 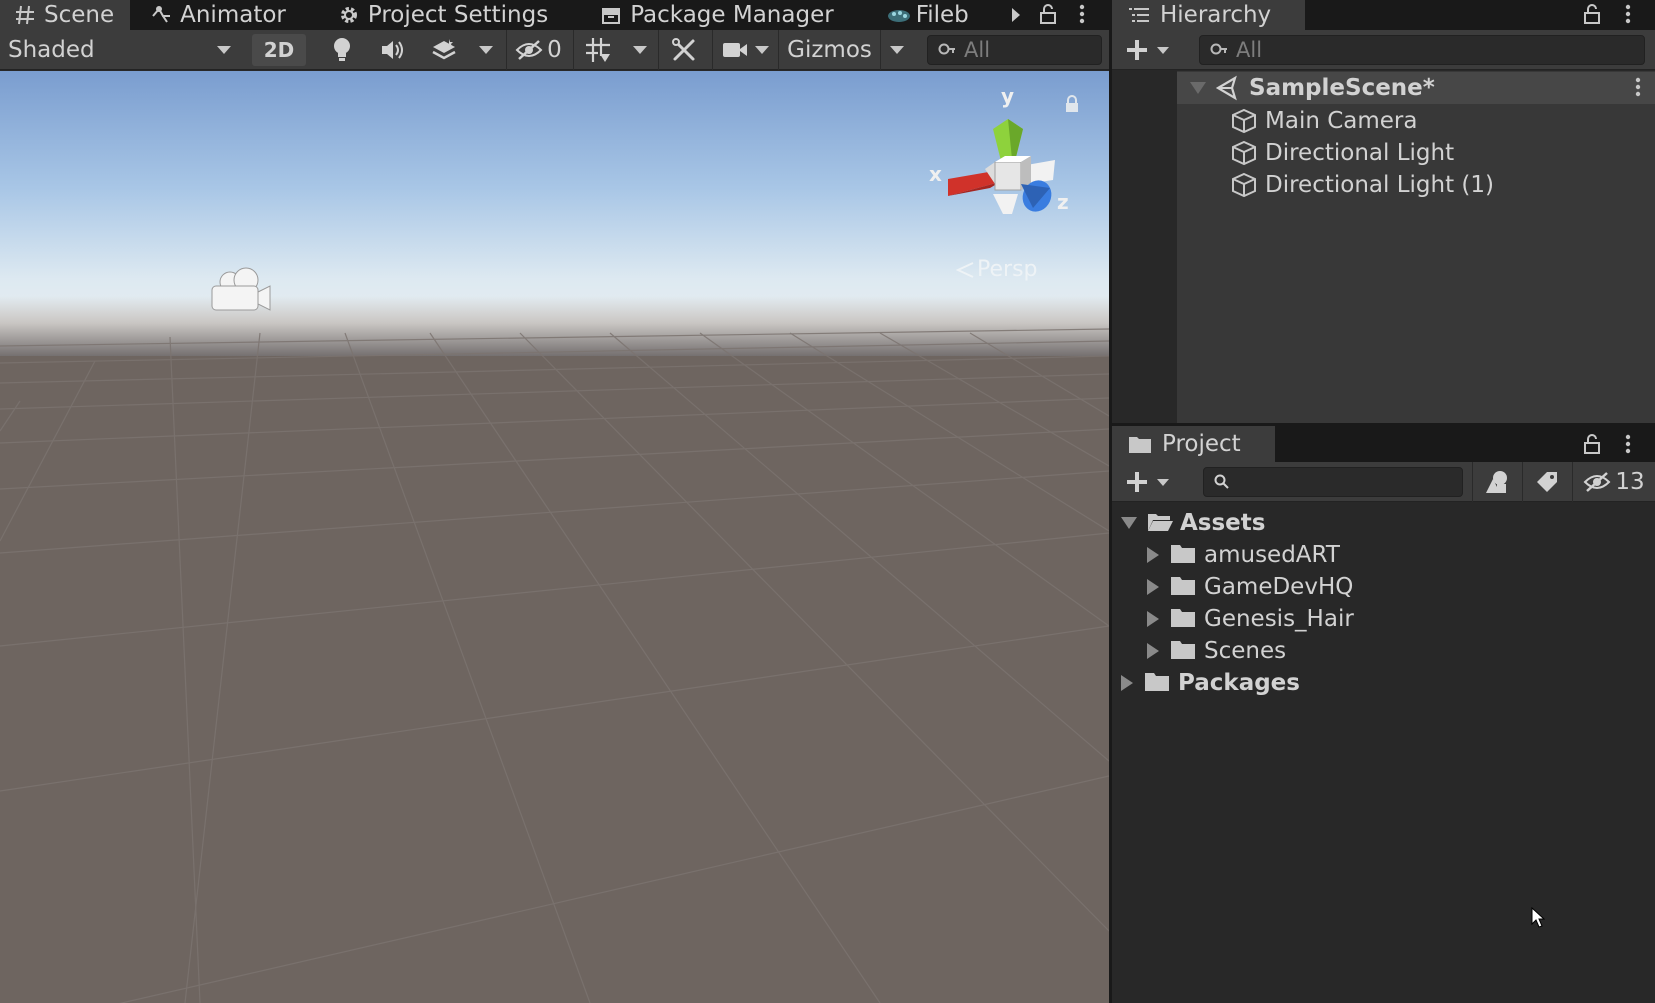 What do you see at coordinates (611, 15) in the screenshot?
I see `package-icon` at bounding box center [611, 15].